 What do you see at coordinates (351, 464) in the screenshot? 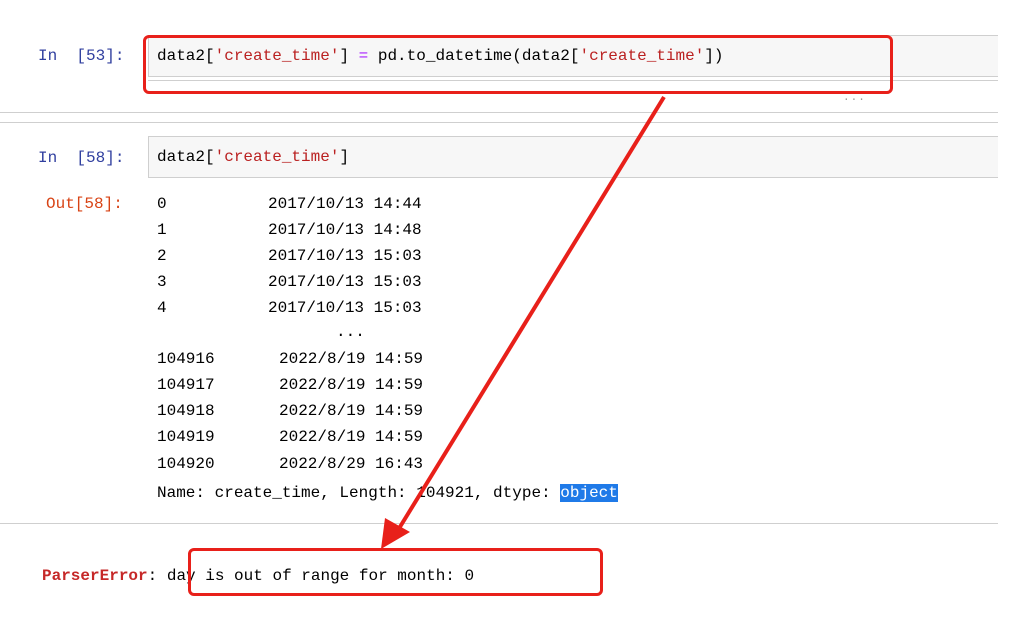
I see `series-value: 2022/8/29 16:43` at bounding box center [351, 464].